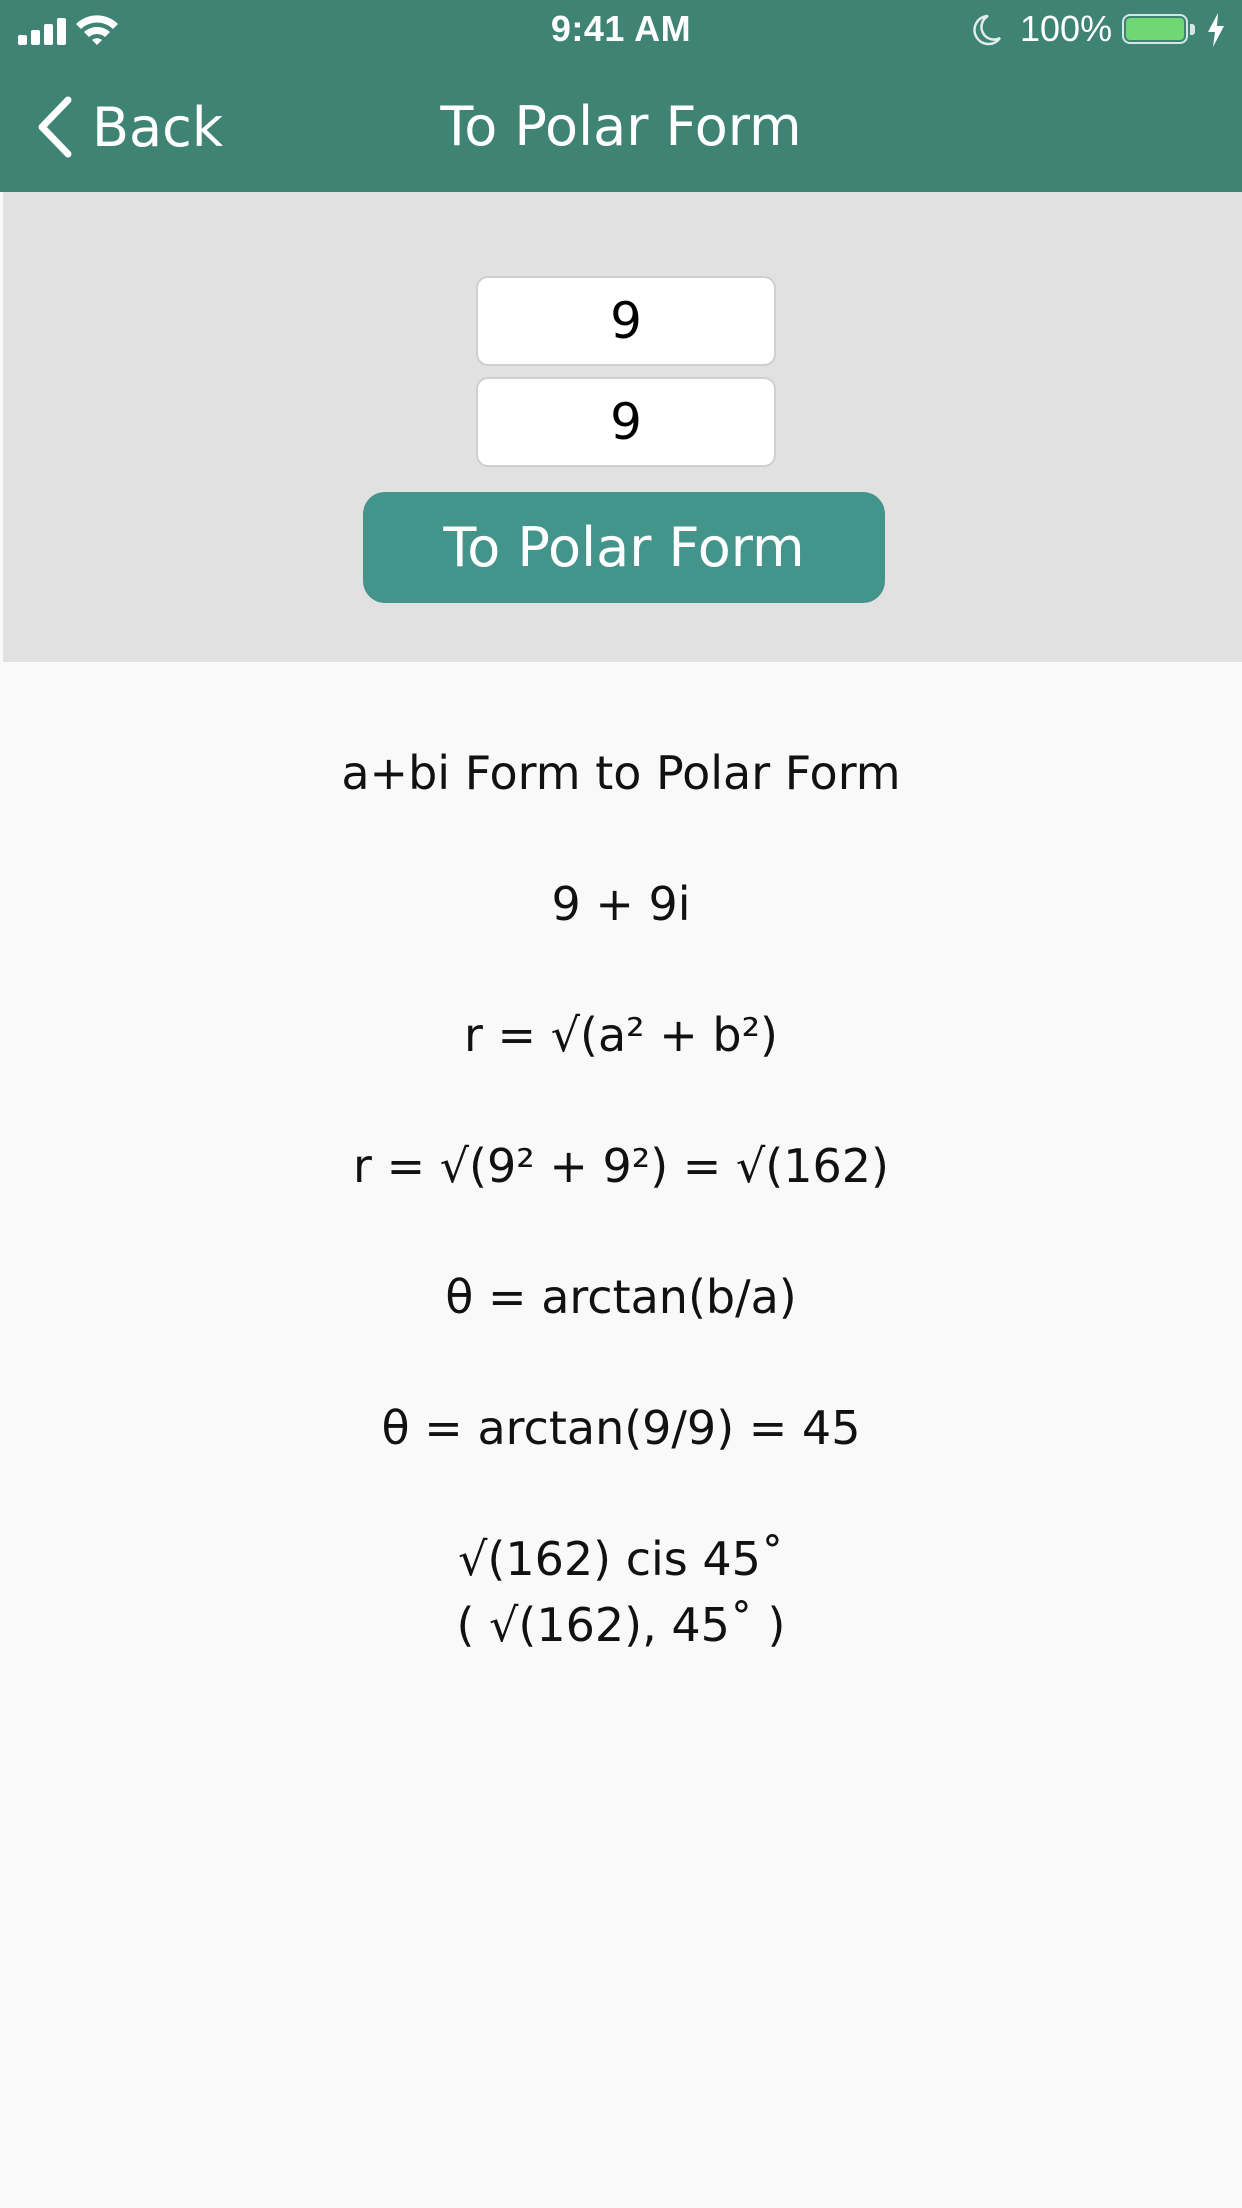 This screenshot has width=1242, height=2208. I want to click on modulus-calculation: r = √(9² + 9²) = √(162), so click(621, 1166).